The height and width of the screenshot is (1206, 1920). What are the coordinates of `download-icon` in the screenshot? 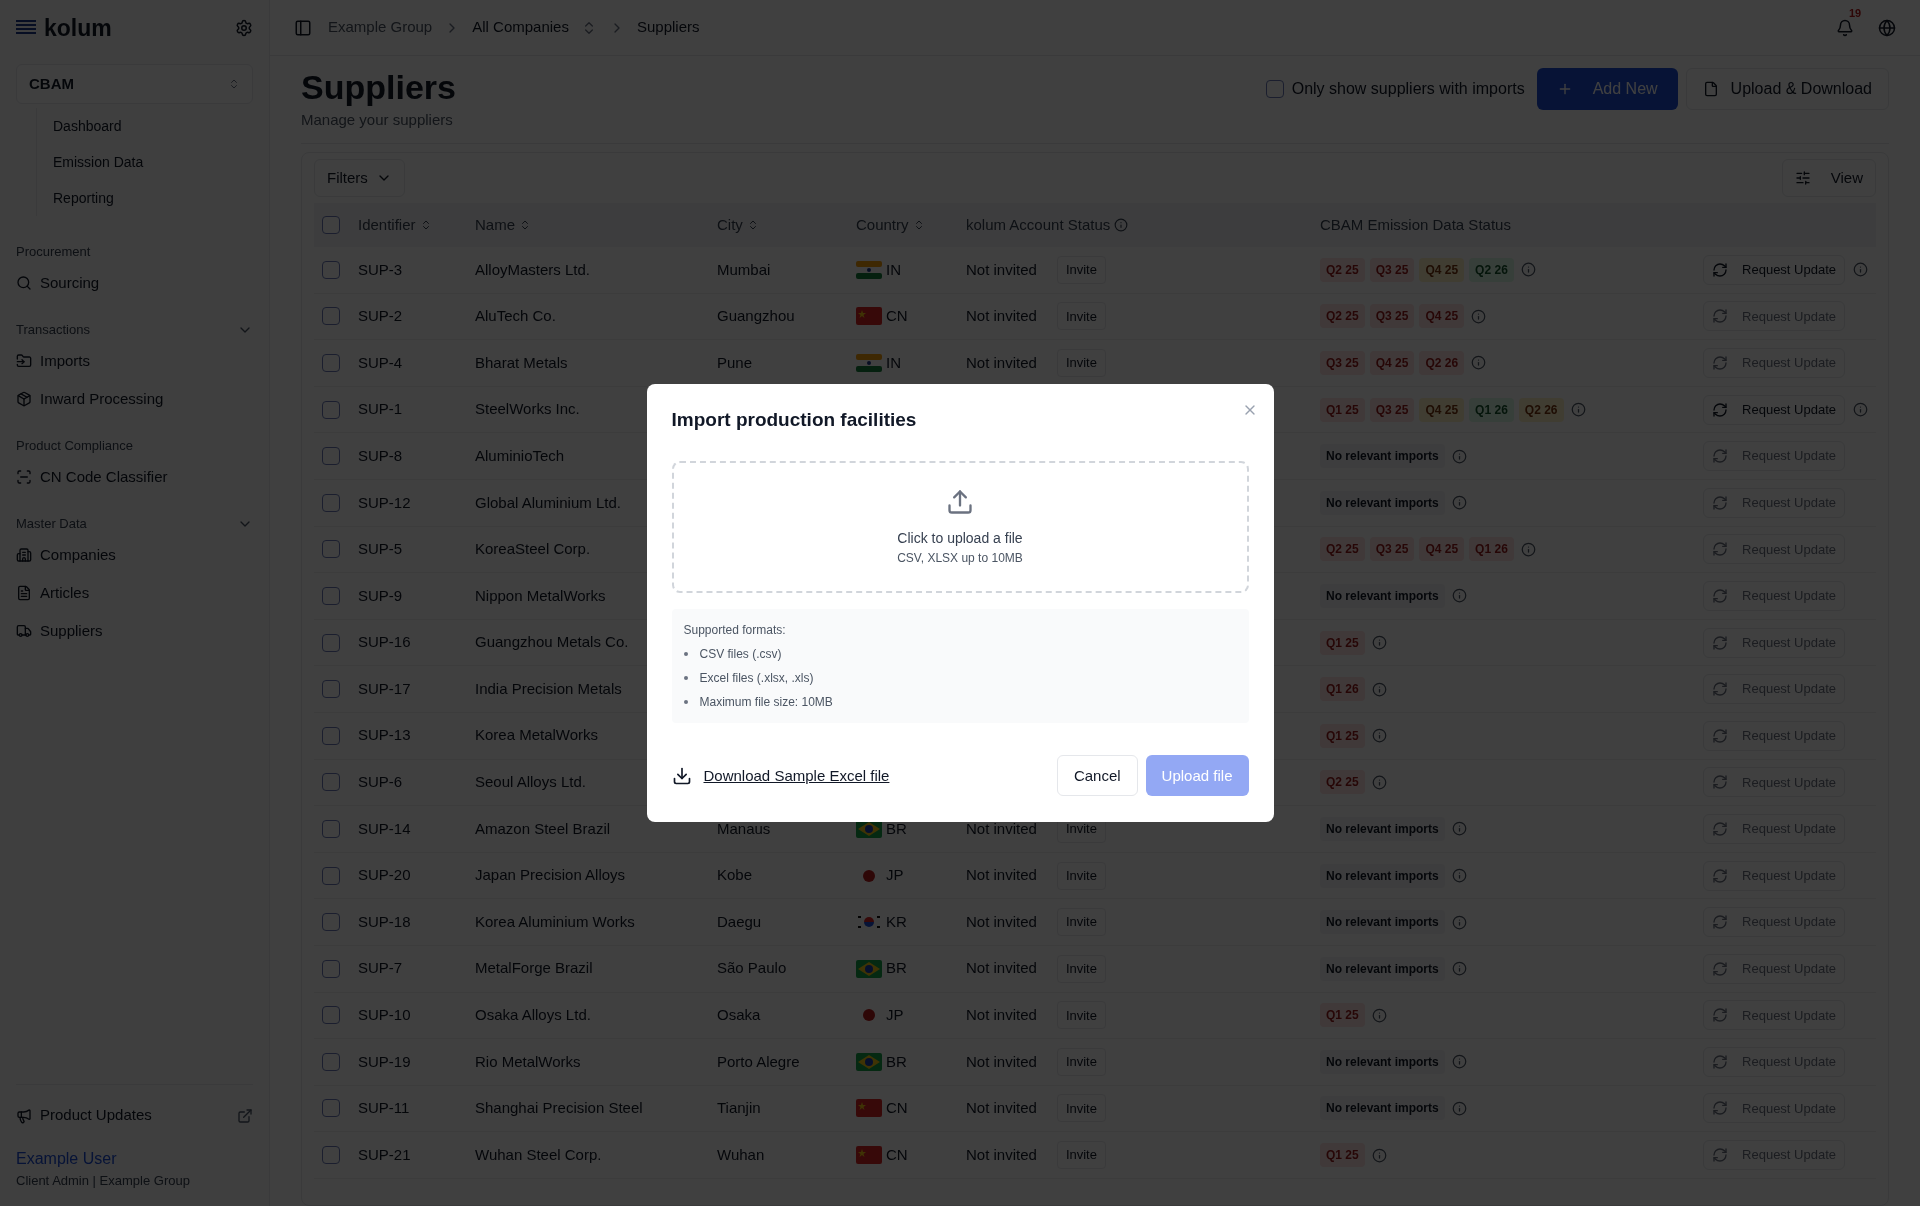 It's located at (681, 775).